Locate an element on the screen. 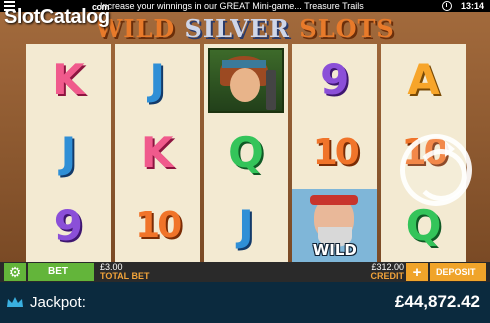 This screenshot has width=490, height=323. title-slots: SLOTS is located at coordinates (347, 28).